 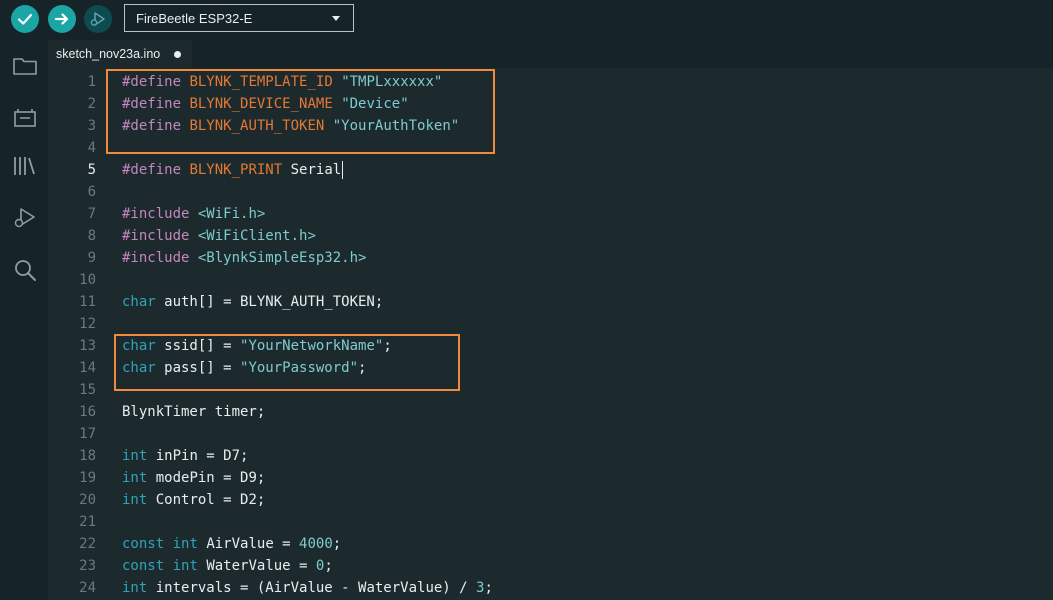 What do you see at coordinates (256, 236) in the screenshot?
I see `code-token: <WiFiClient.h>` at bounding box center [256, 236].